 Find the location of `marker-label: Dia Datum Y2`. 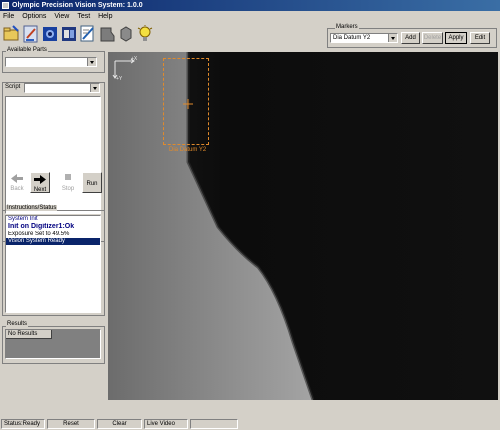

marker-label: Dia Datum Y2 is located at coordinates (188, 150).